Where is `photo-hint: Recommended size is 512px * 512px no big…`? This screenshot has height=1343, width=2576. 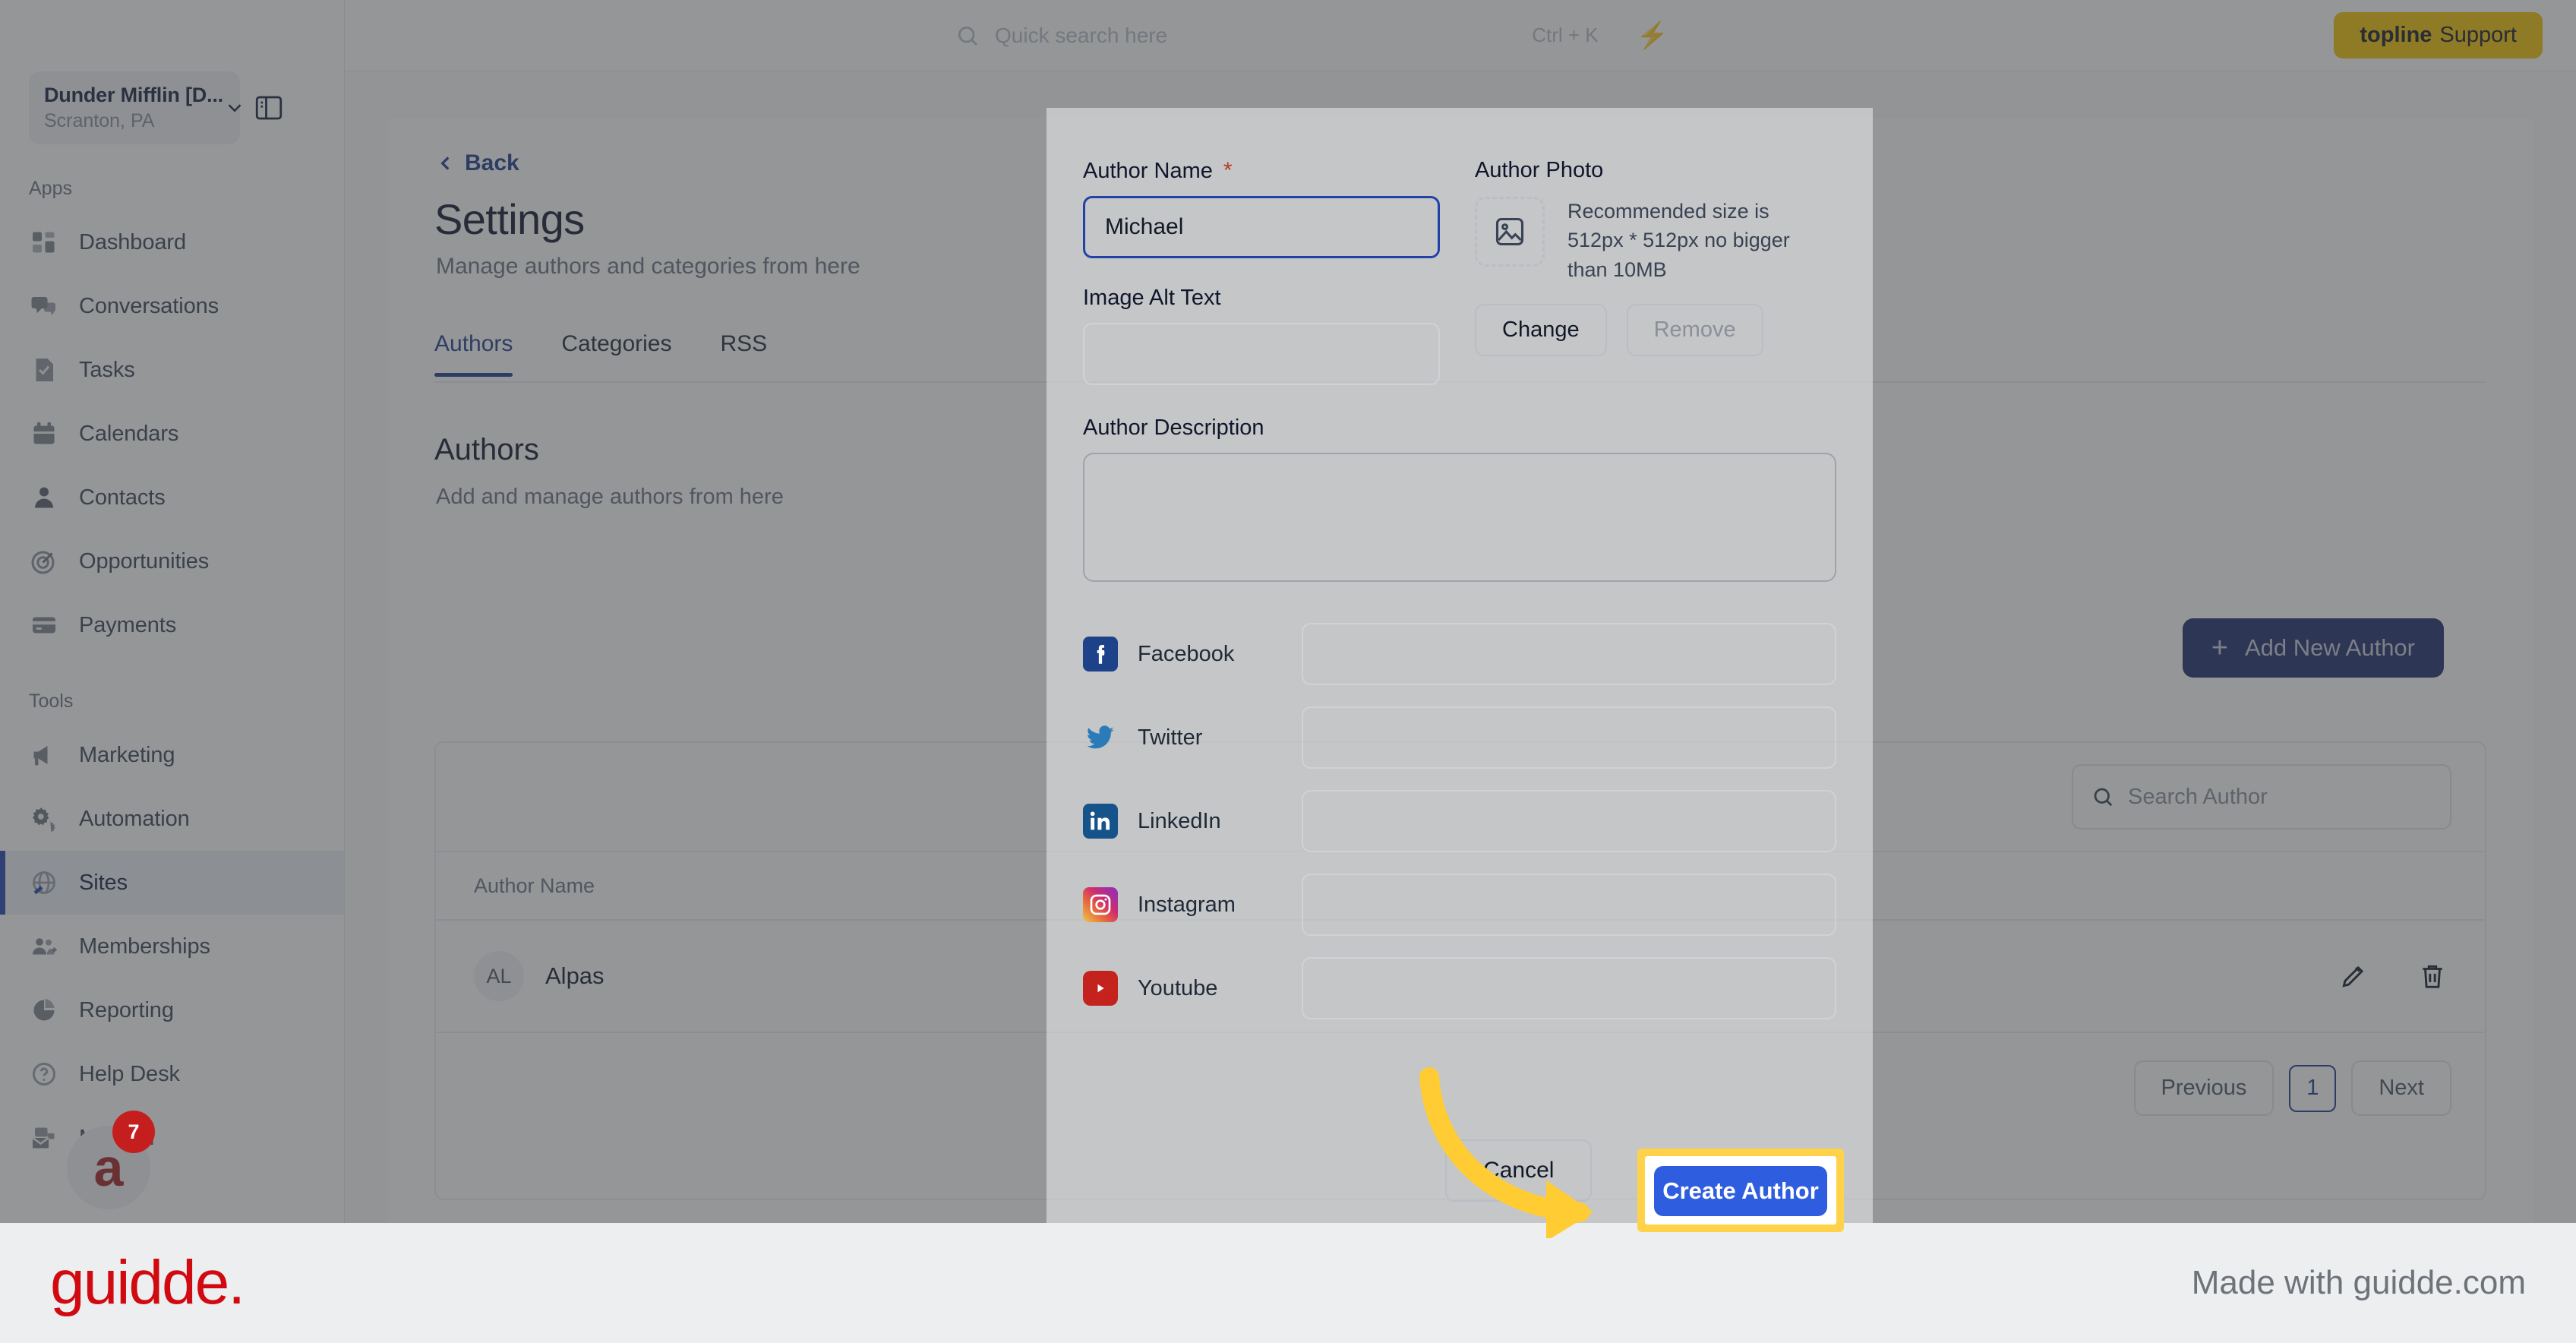 photo-hint: Recommended size is 512px * 512px no big… is located at coordinates (1678, 240).